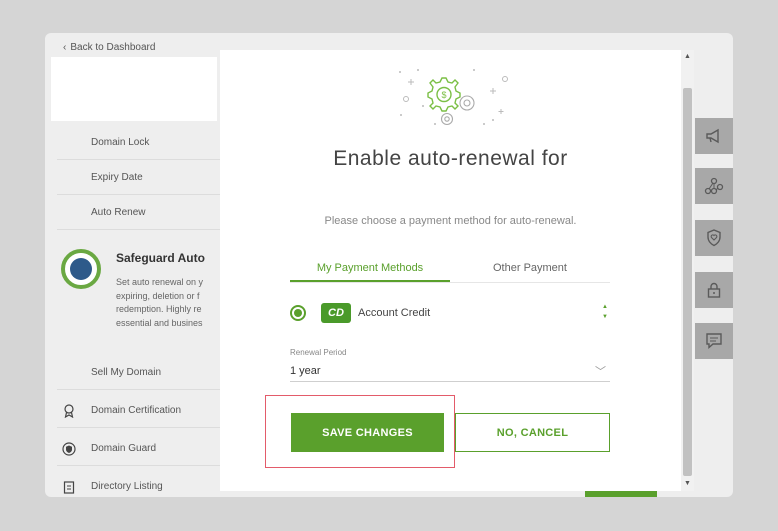  What do you see at coordinates (394, 313) in the screenshot?
I see `payment-method-label: Account Credit` at bounding box center [394, 313].